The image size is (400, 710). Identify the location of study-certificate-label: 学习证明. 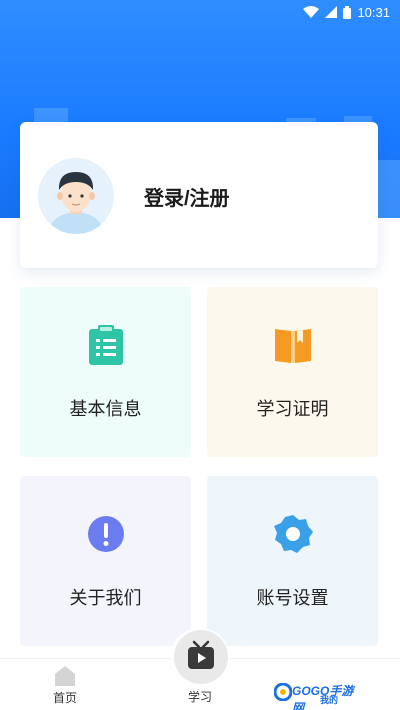
(292, 409).